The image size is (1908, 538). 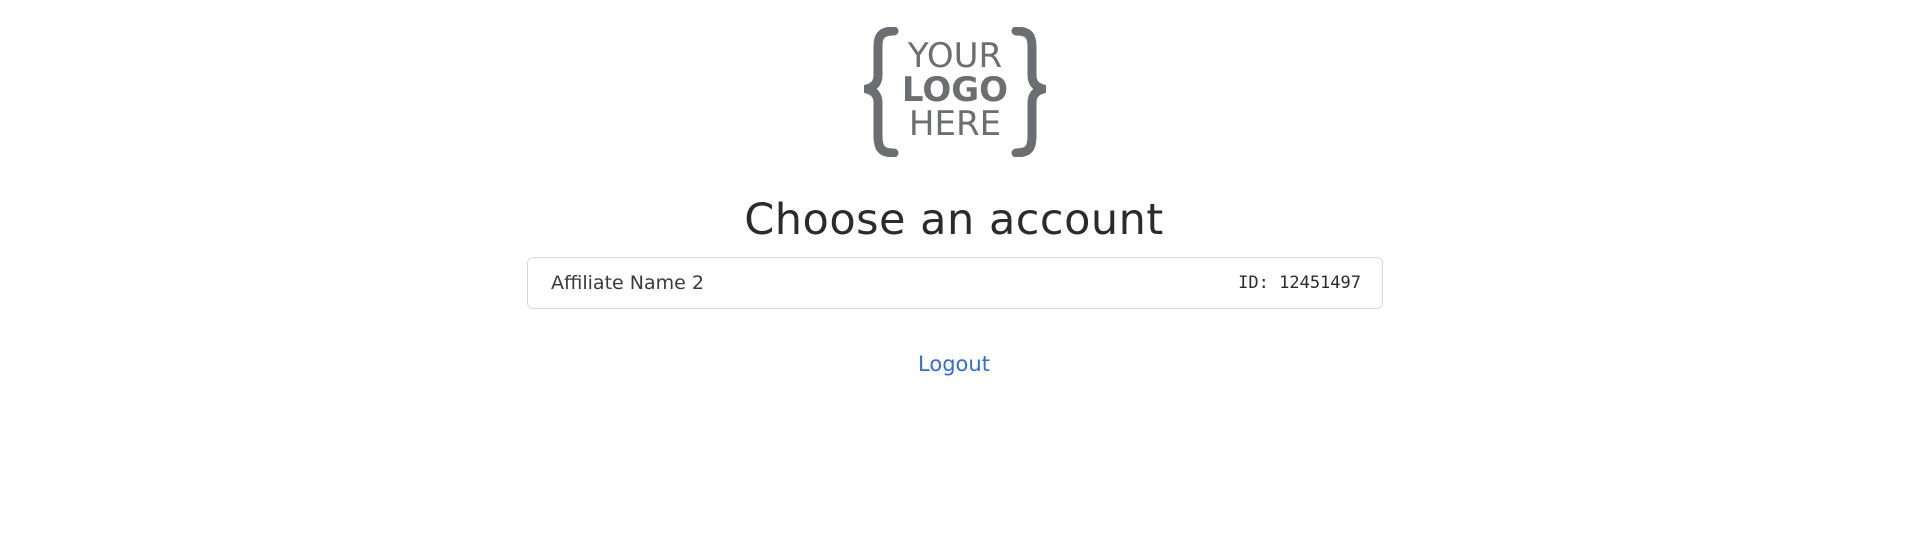 I want to click on logout-container: Logout, so click(x=954, y=364).